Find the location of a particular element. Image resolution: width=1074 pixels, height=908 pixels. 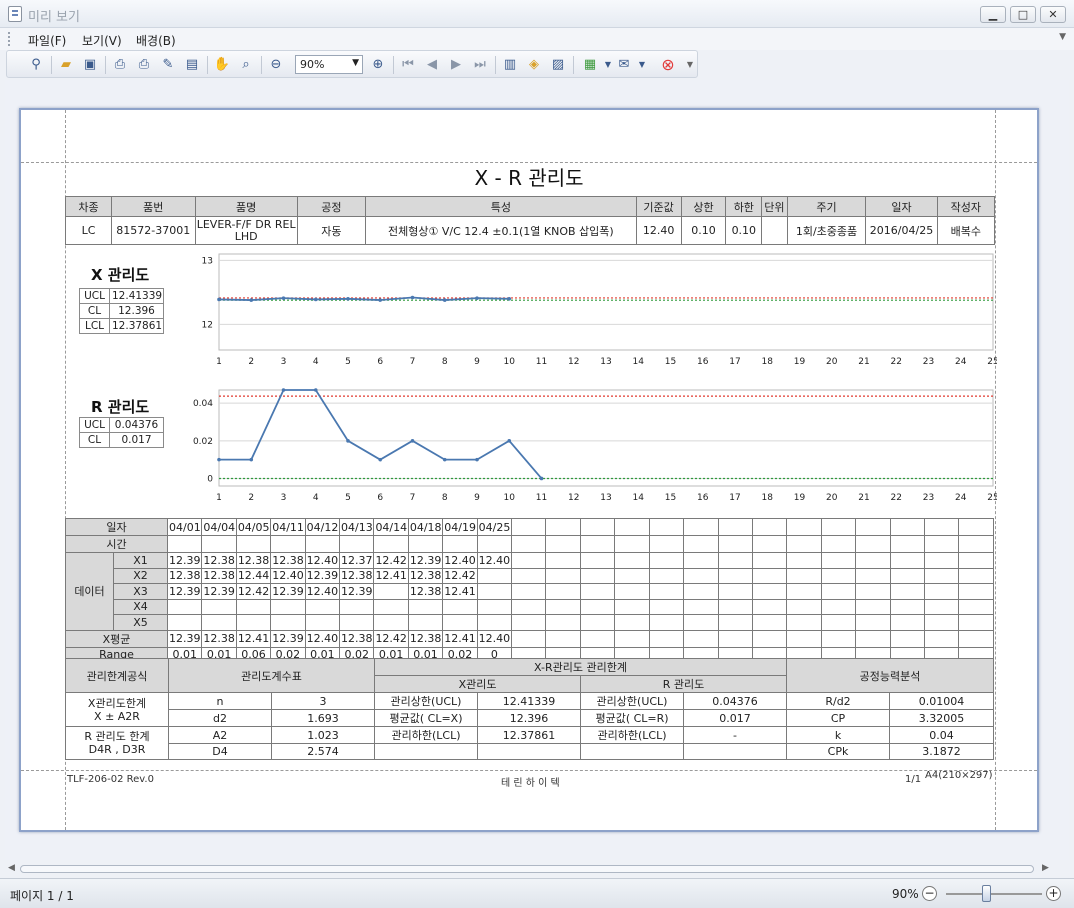

menu-bar: 파일(F) 보기(V) 배경(B) ▼ is located at coordinates (537, 39).